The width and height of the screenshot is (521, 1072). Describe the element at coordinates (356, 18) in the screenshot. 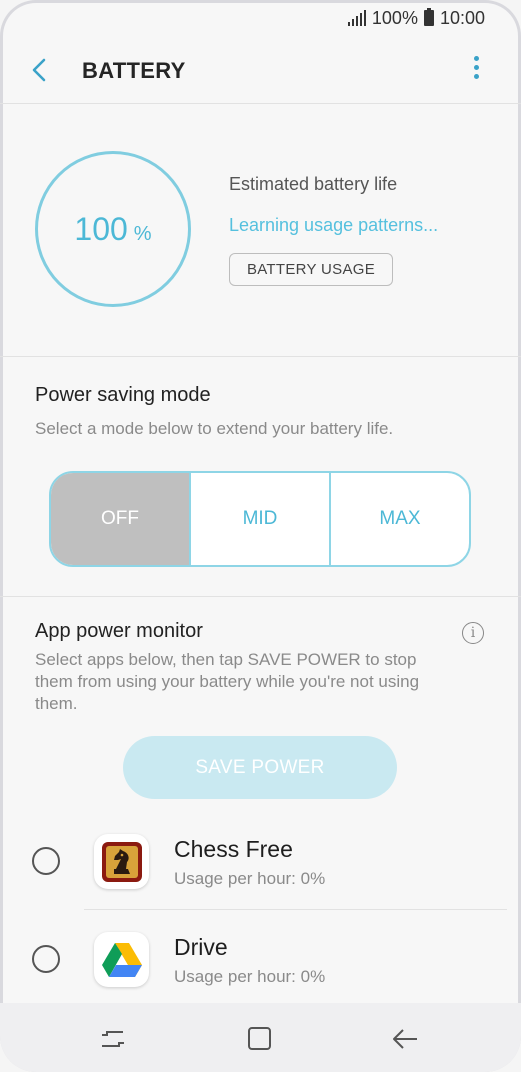

I see `signal-icon` at that location.